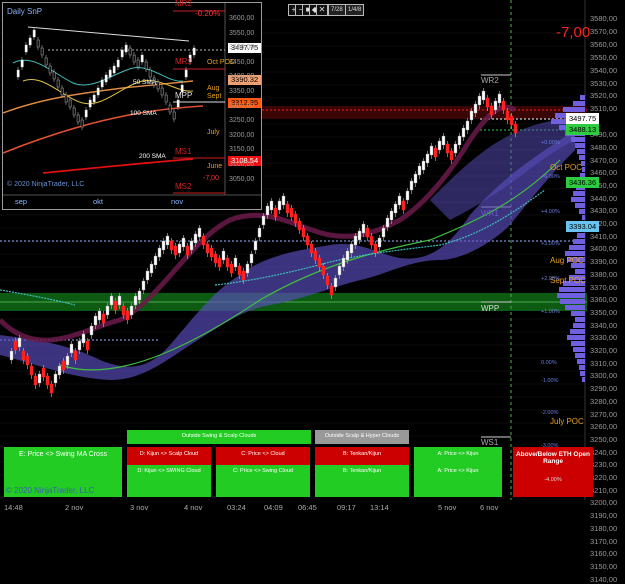  I want to click on price-axis-tick: 3150,00, so click(604, 566).